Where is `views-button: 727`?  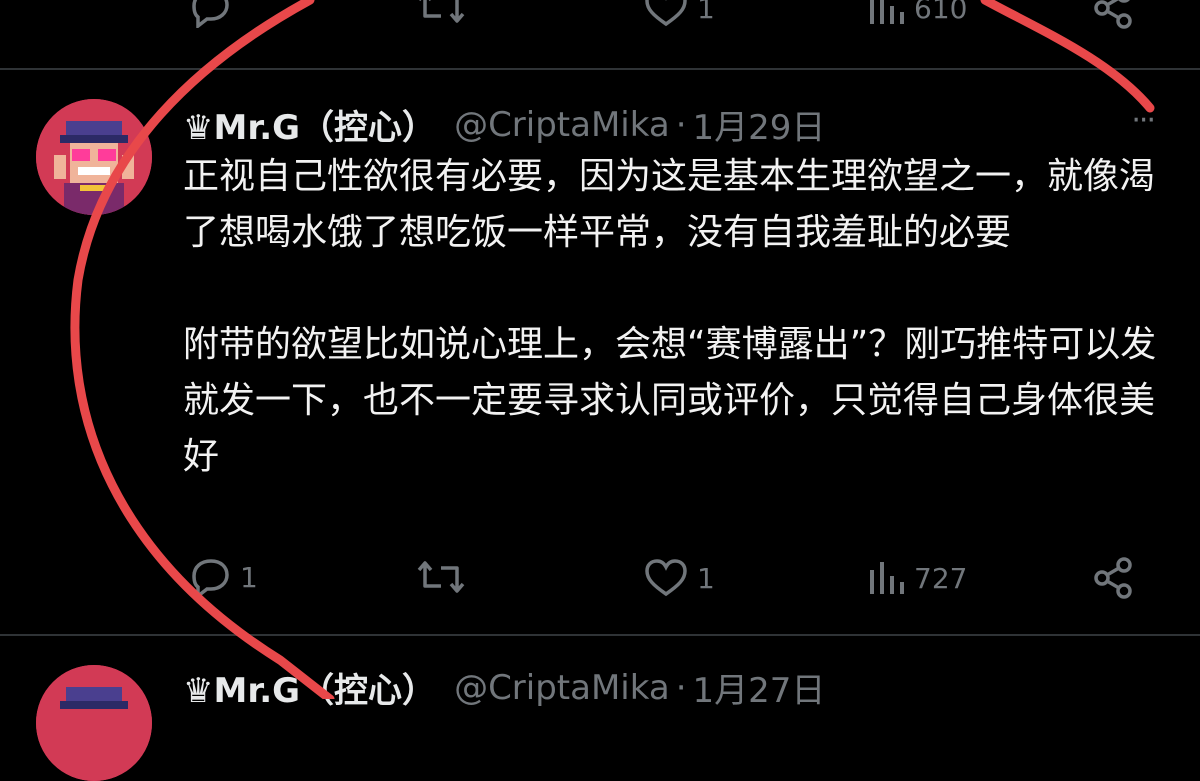 views-button: 727 is located at coordinates (916, 578).